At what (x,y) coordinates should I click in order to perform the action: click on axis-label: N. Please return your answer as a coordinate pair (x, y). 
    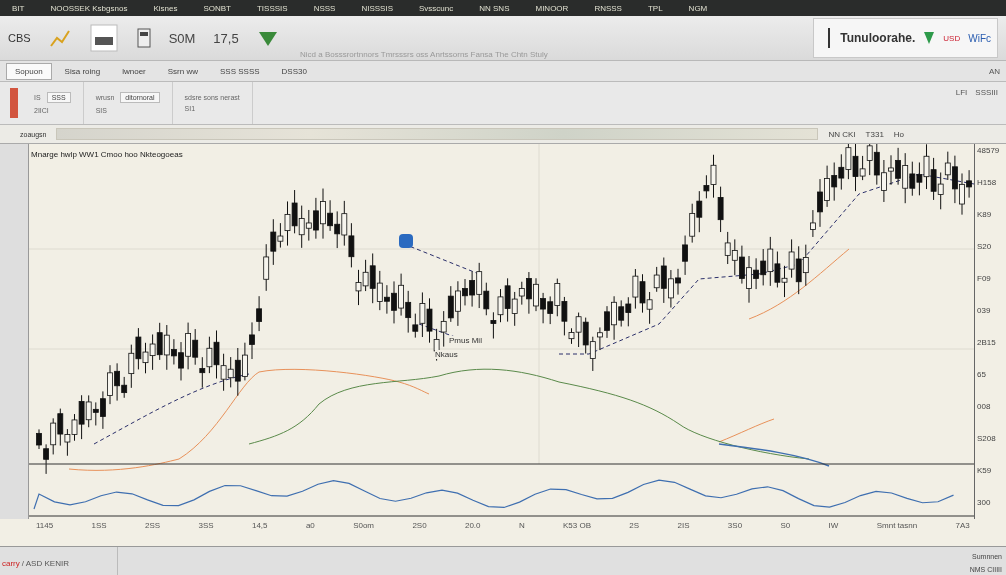
    Looking at the image, I should click on (521, 525).